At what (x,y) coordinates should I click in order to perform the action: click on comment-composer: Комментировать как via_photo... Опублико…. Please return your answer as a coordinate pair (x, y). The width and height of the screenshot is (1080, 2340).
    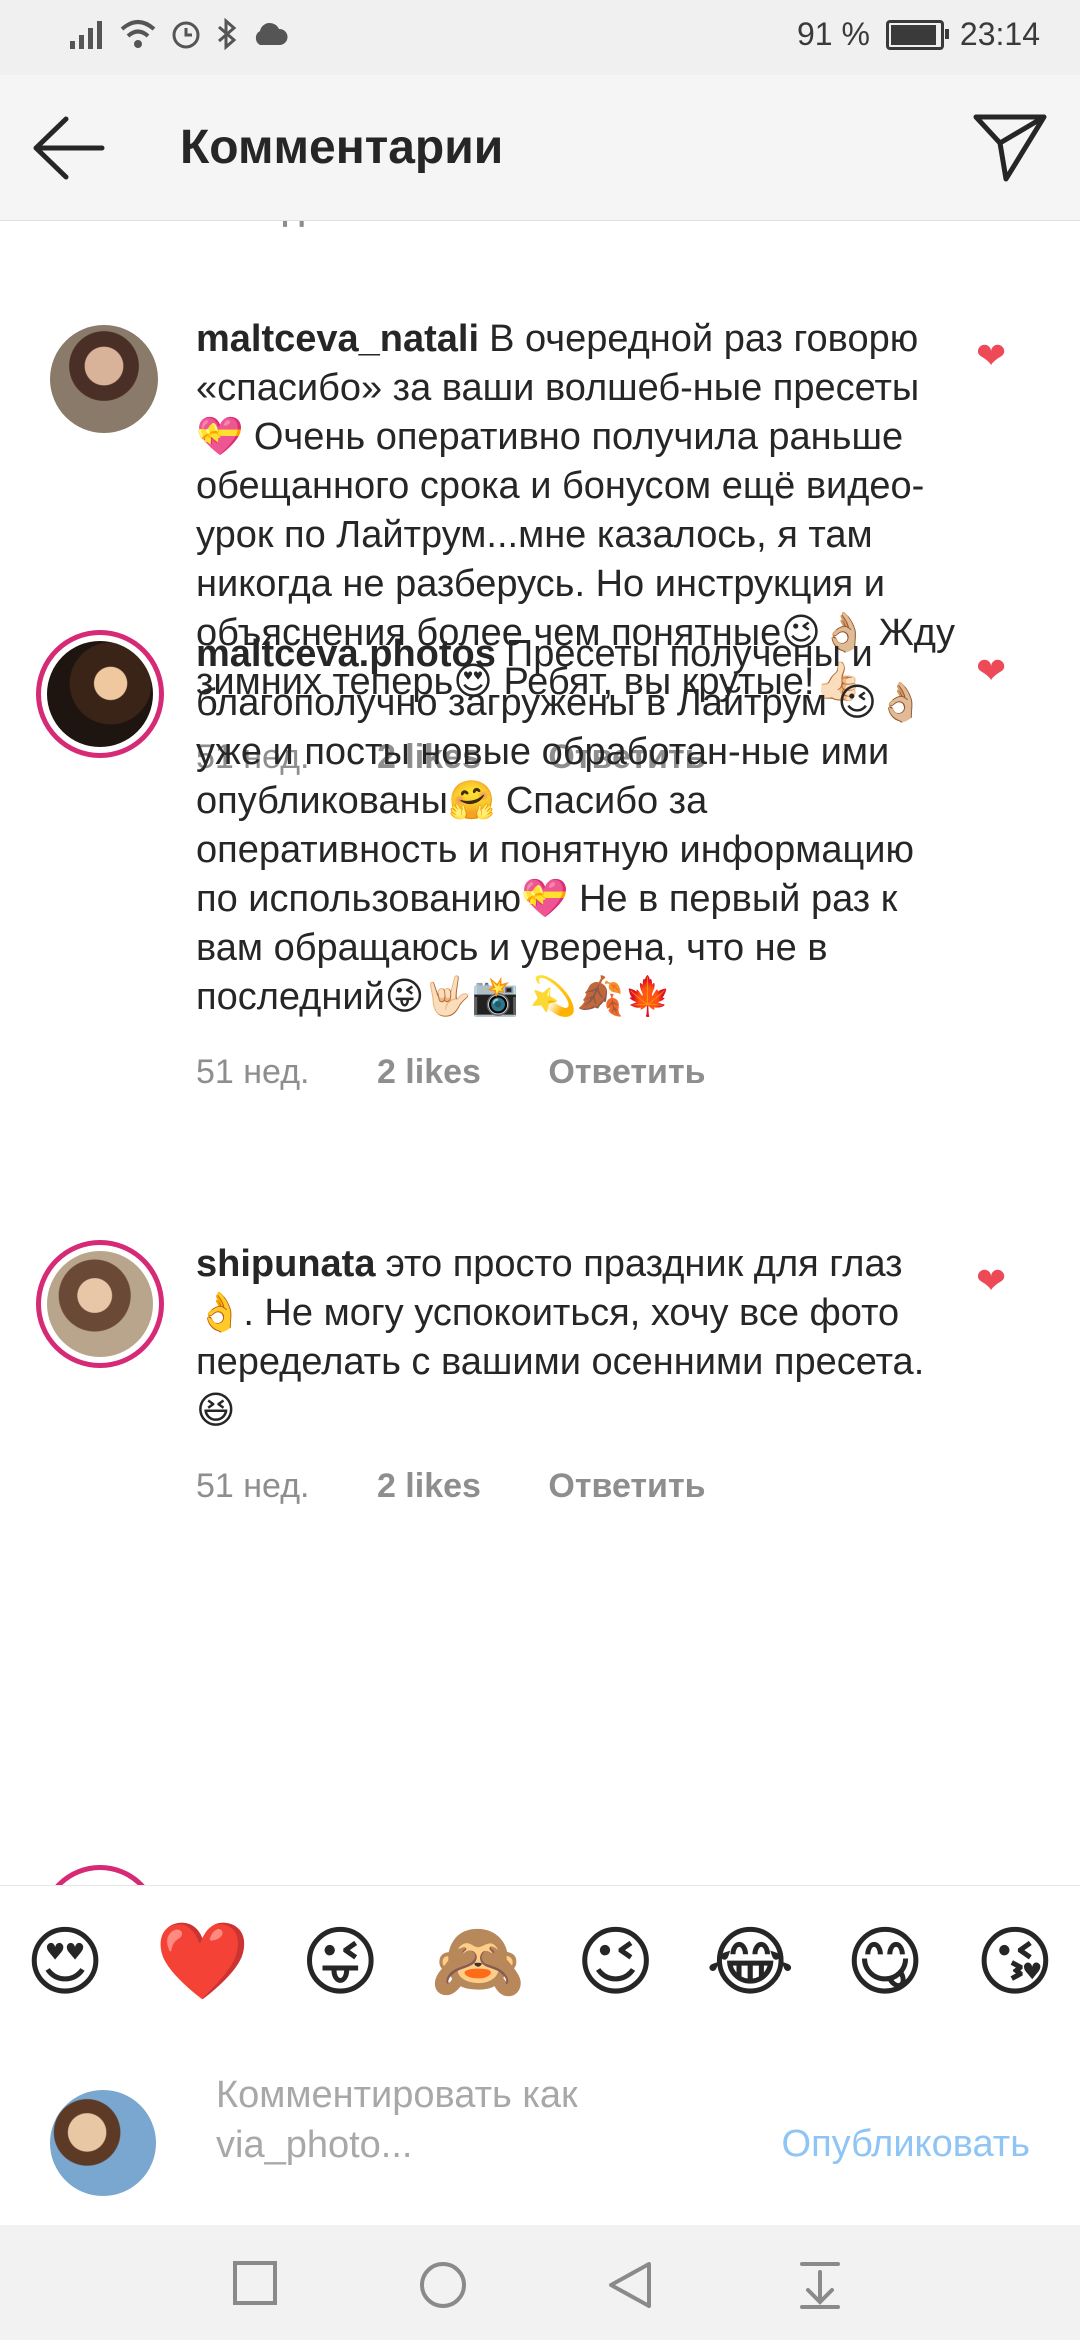
    Looking at the image, I should click on (540, 2130).